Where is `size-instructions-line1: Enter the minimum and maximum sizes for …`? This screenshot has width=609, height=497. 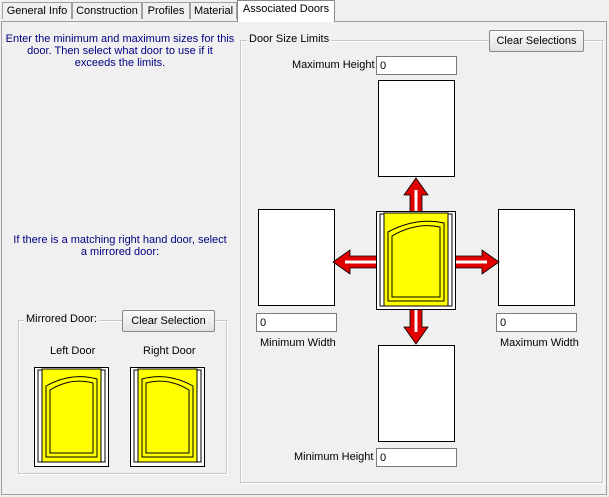
size-instructions-line1: Enter the minimum and maximum sizes for … is located at coordinates (120, 39).